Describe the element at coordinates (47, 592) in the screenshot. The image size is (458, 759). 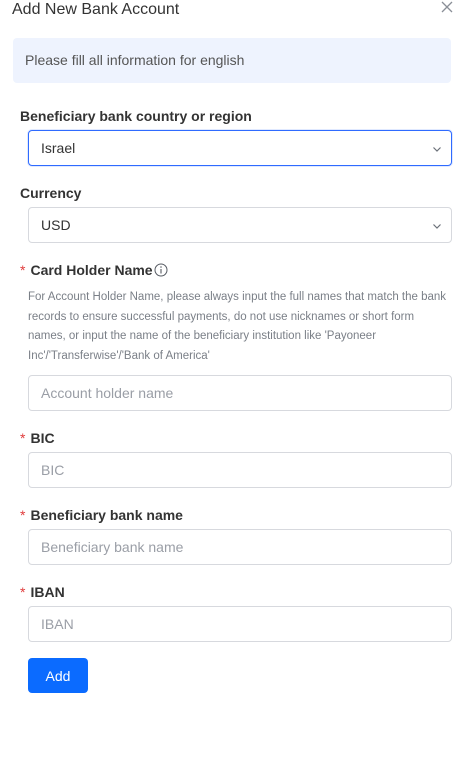
I see `iban-label-text: IBAN` at that location.